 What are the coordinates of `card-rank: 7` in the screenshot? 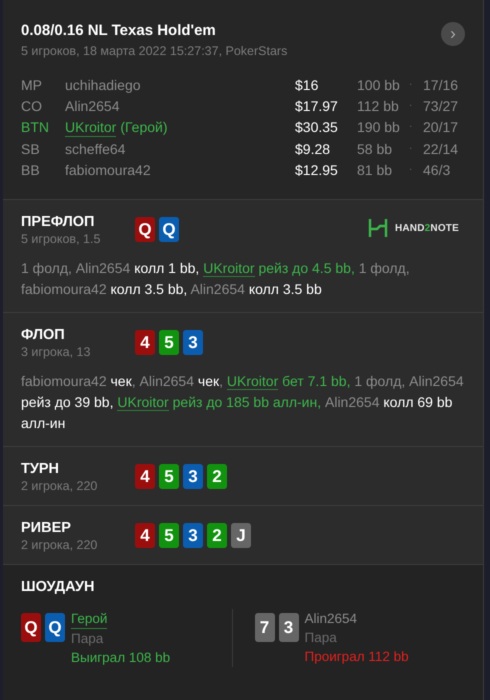 It's located at (264, 627).